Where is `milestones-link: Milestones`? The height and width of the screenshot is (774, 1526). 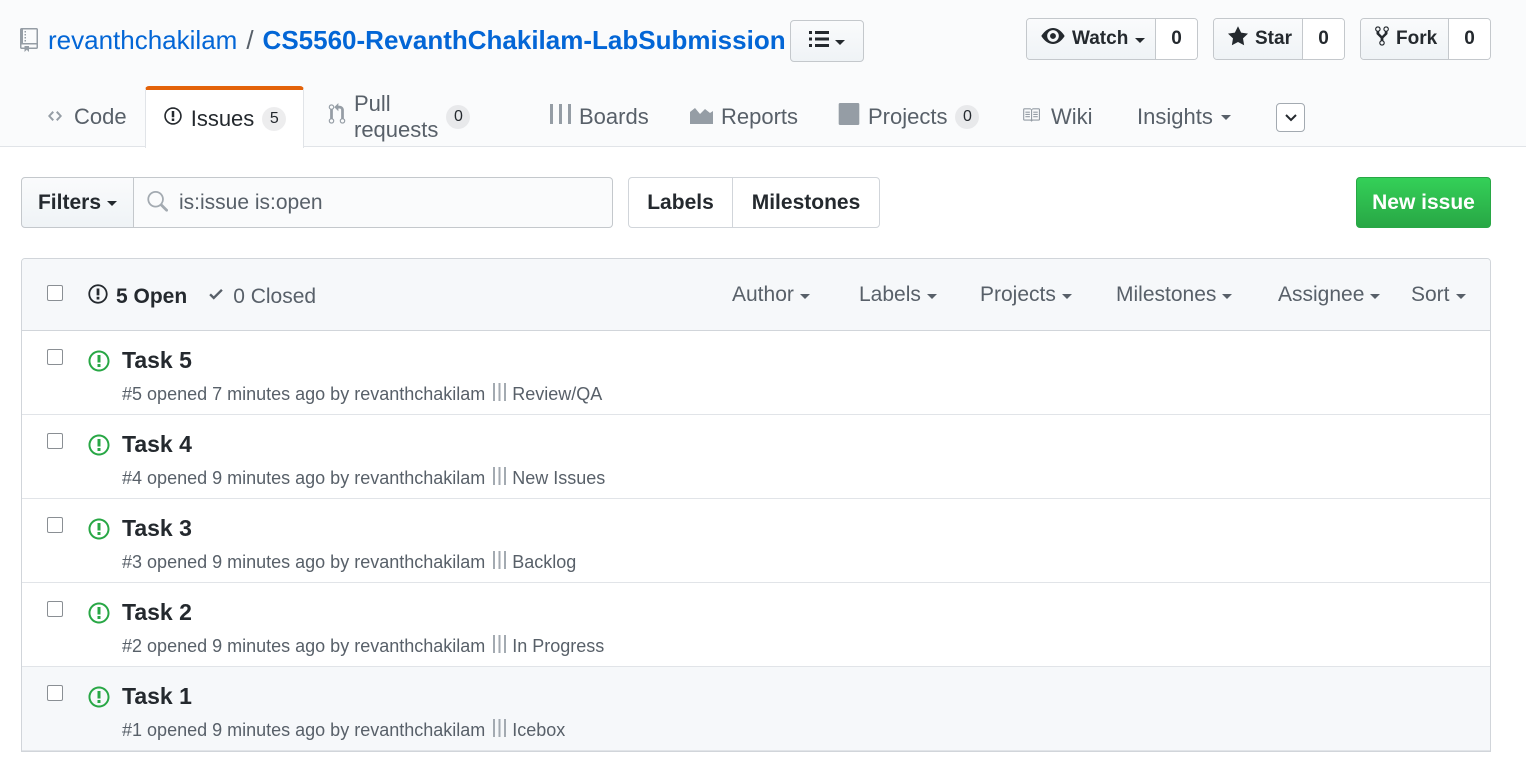
milestones-link: Milestones is located at coordinates (806, 202).